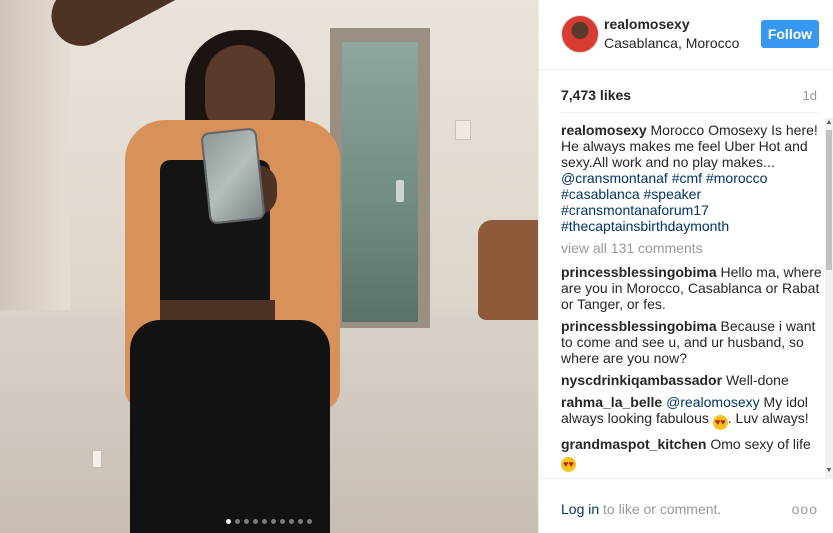  I want to click on more-options-icon: ooo, so click(805, 509).